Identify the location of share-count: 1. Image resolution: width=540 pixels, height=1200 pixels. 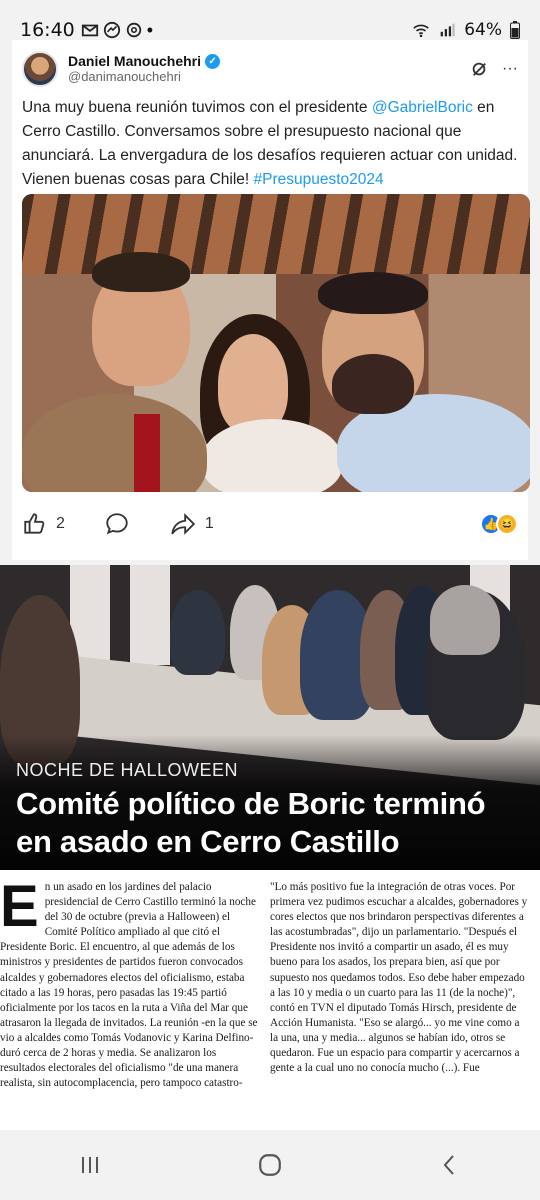
(209, 523).